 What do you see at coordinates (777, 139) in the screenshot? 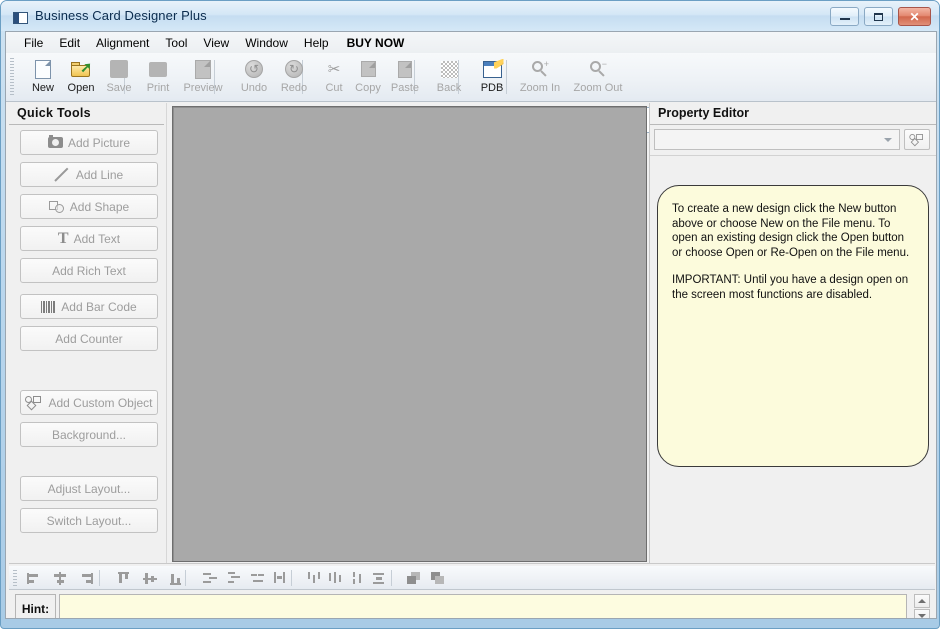
I see `property-object-combo` at bounding box center [777, 139].